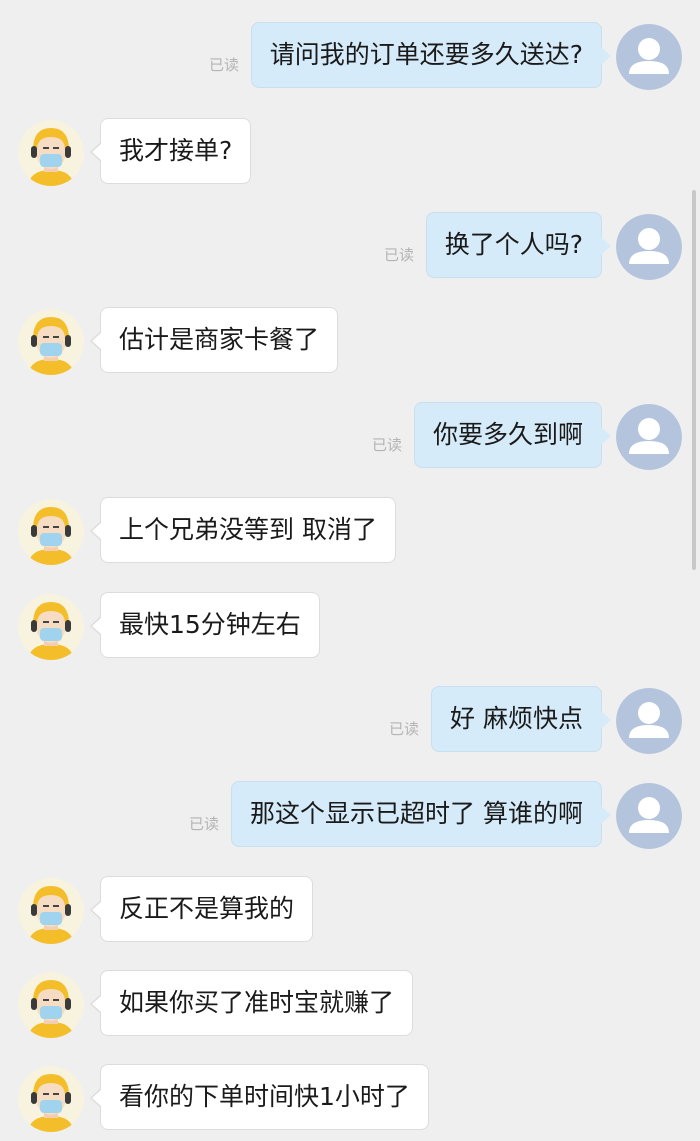  What do you see at coordinates (518, 245) in the screenshot?
I see `message-bubble-outgoing: 换了个人吗?` at bounding box center [518, 245].